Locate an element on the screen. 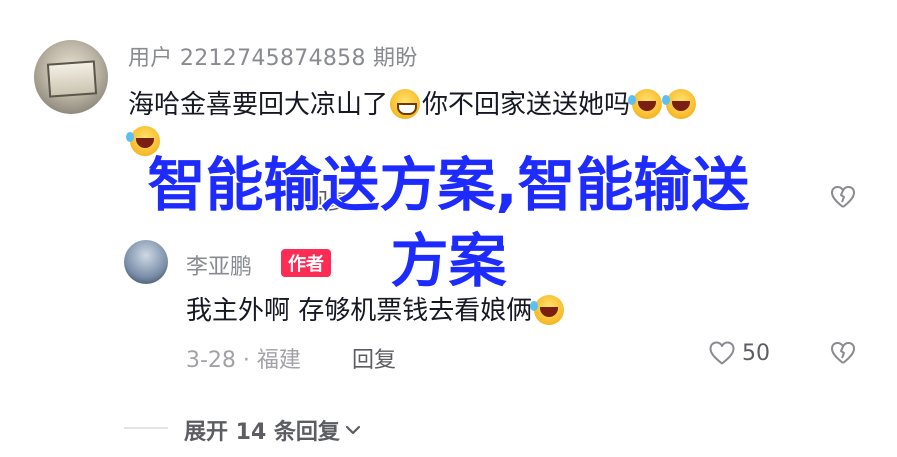 Image resolution: width=897 pixels, height=457 pixels. chevron-down-icon is located at coordinates (353, 430).